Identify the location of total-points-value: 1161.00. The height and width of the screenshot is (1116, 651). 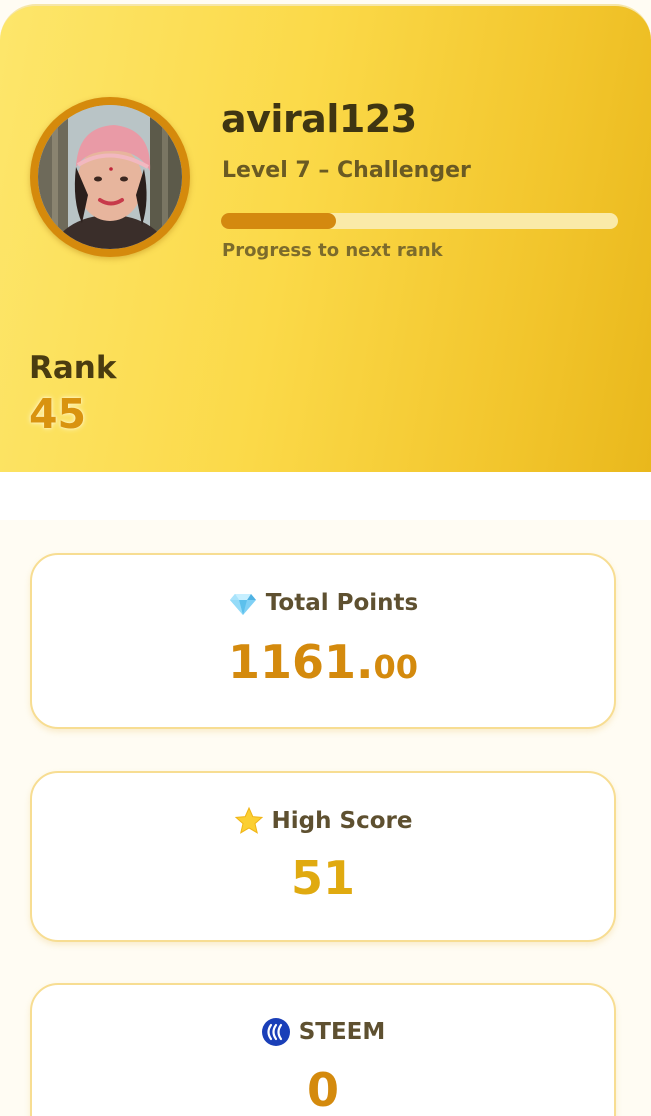
(323, 662).